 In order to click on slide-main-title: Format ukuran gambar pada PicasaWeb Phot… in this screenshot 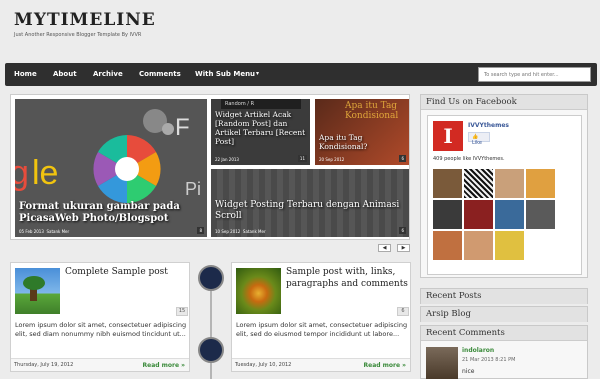, I will do `click(111, 213)`.